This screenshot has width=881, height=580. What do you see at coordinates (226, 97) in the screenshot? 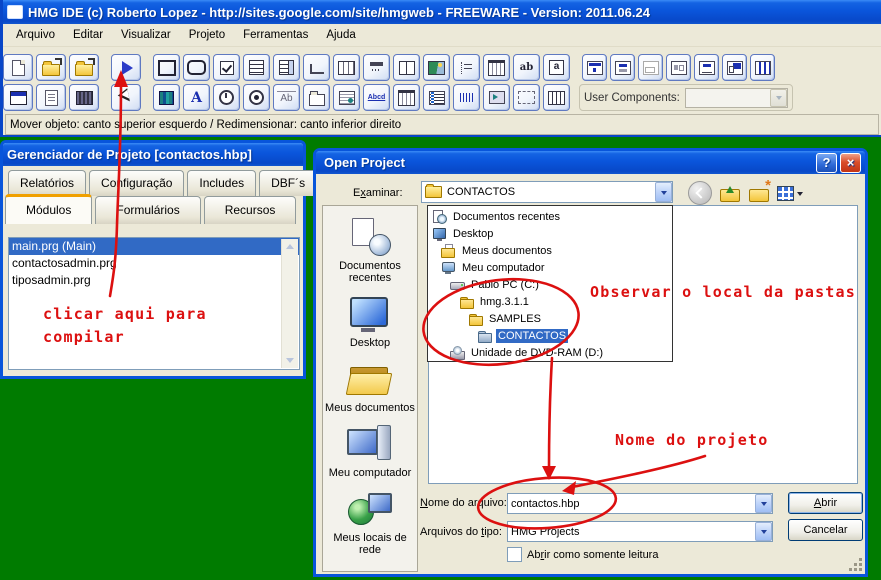
I see `timer-tool-button` at bounding box center [226, 97].